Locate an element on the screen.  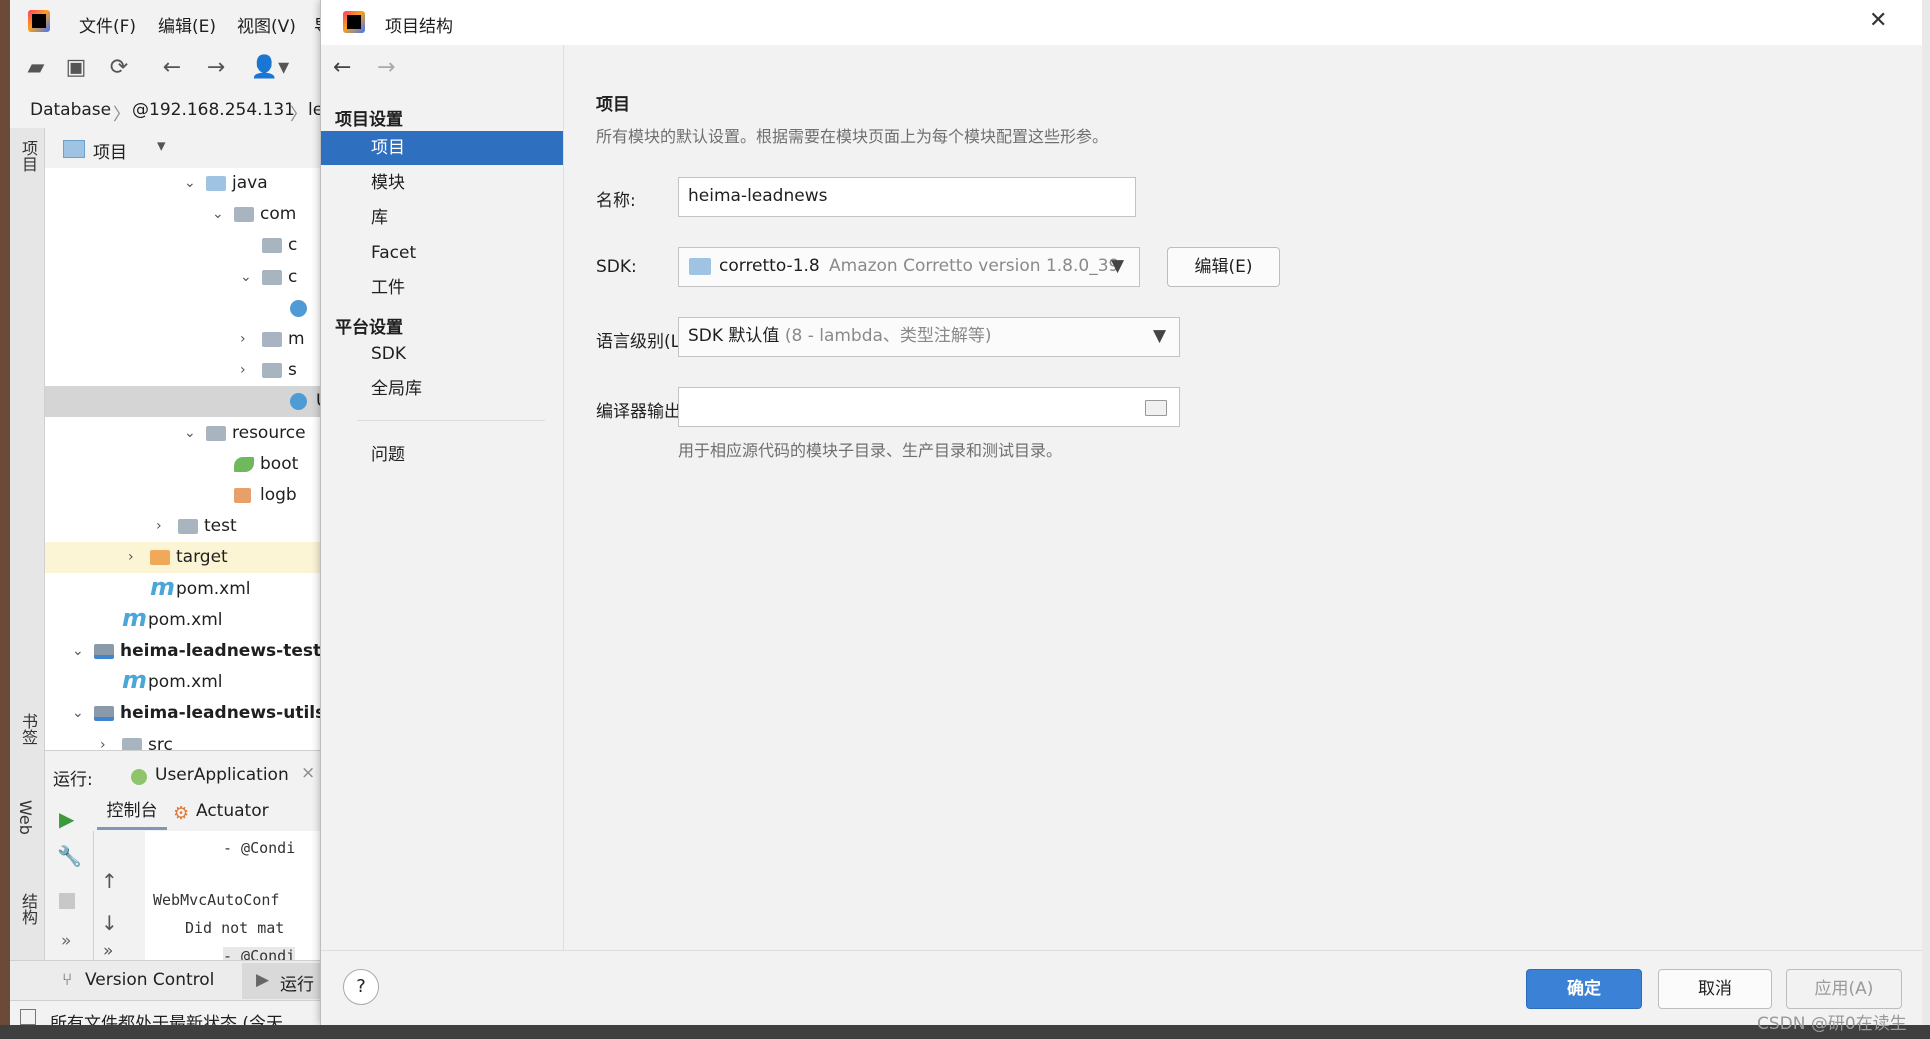
tree-row: › s is located at coordinates (182, 370).